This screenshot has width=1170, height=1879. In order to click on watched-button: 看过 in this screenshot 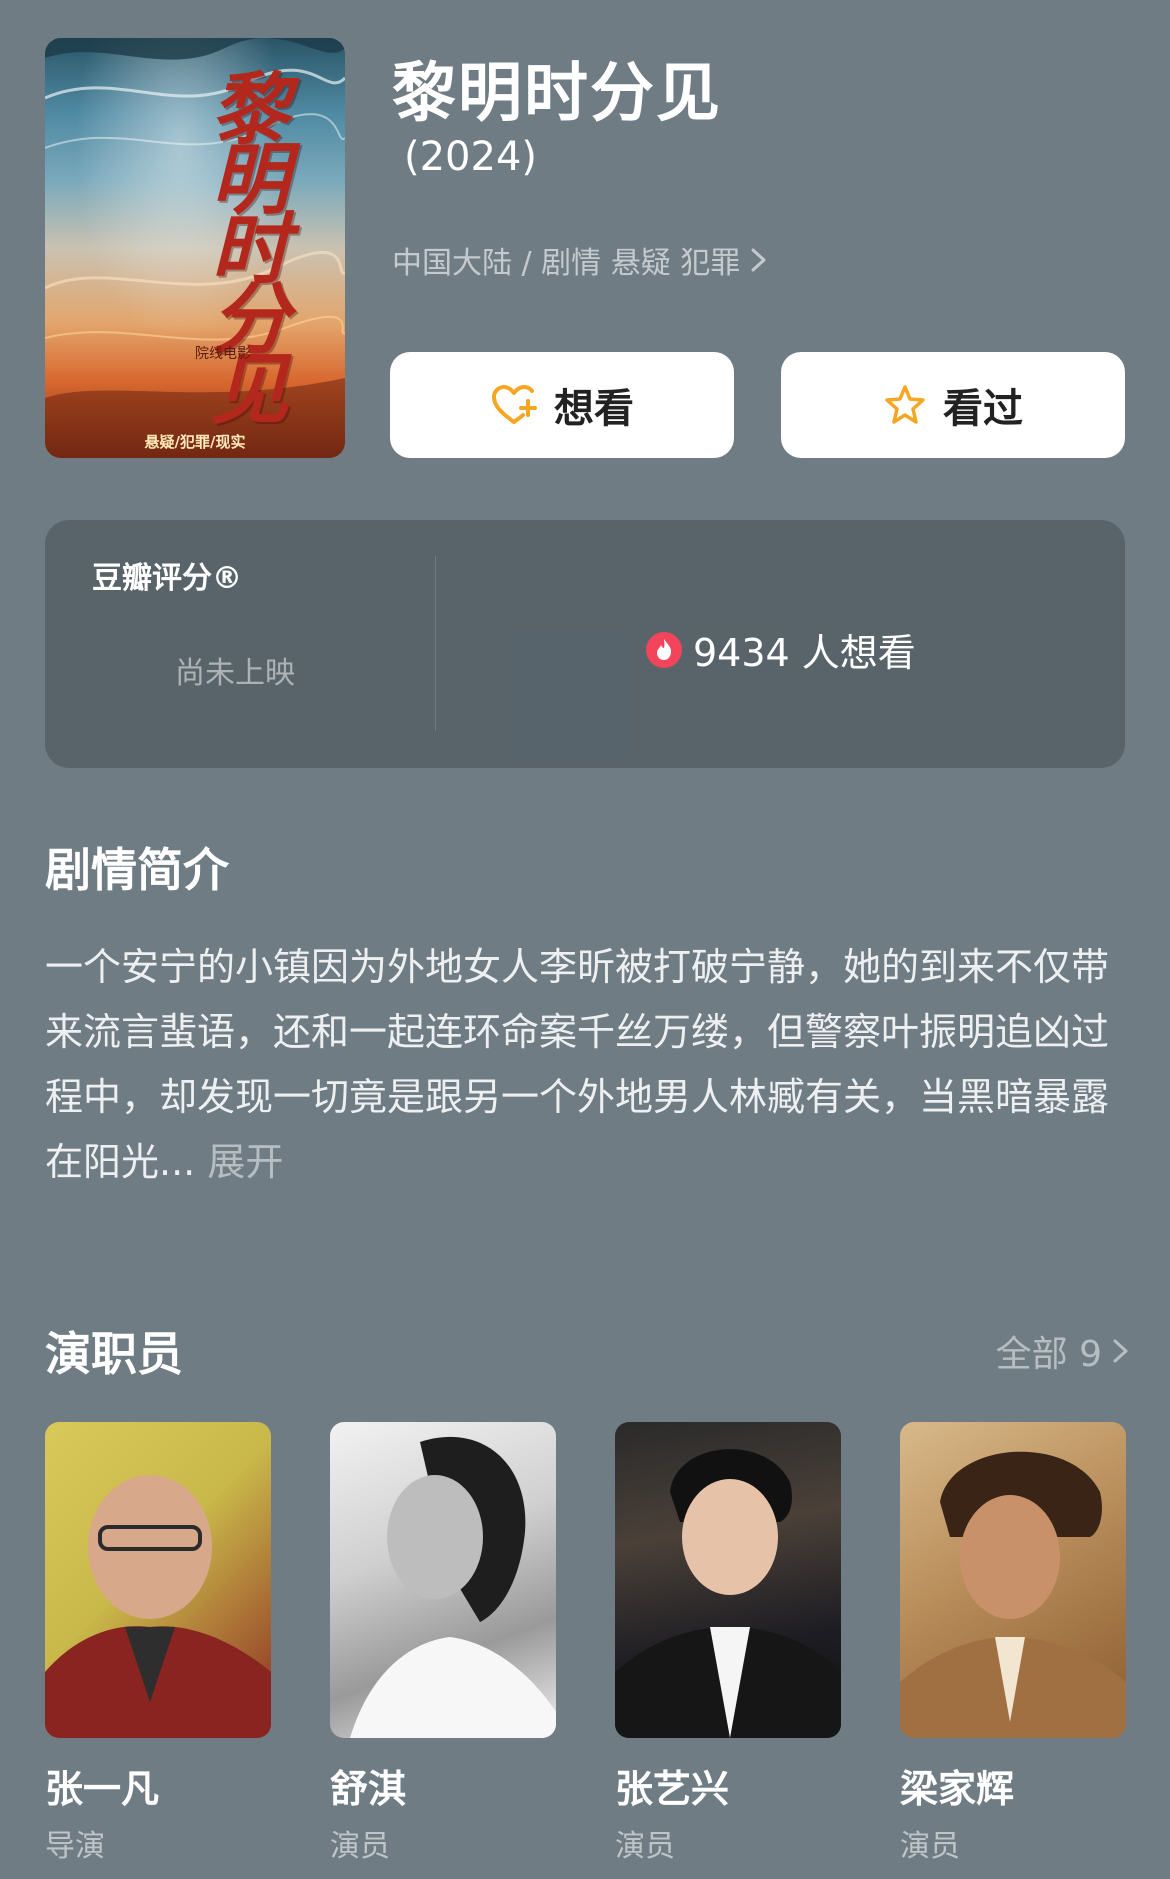, I will do `click(953, 405)`.